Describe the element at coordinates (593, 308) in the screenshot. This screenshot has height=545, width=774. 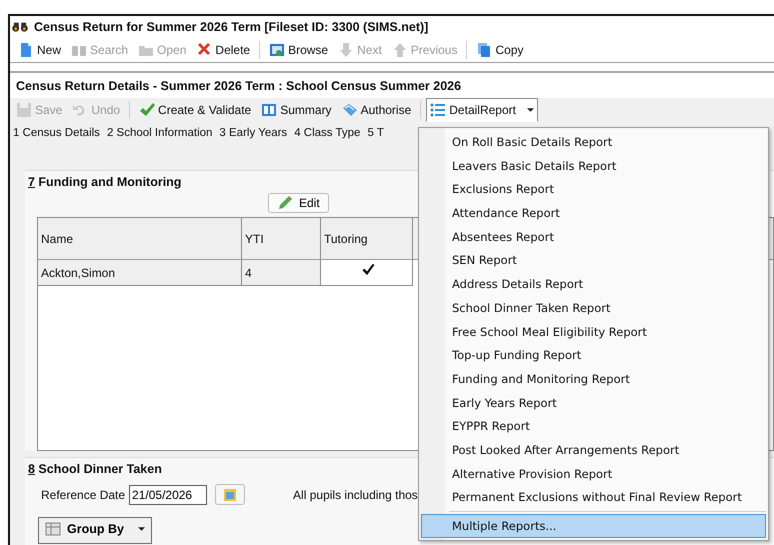
I see `menu-item: School Dinner Taken Report` at that location.